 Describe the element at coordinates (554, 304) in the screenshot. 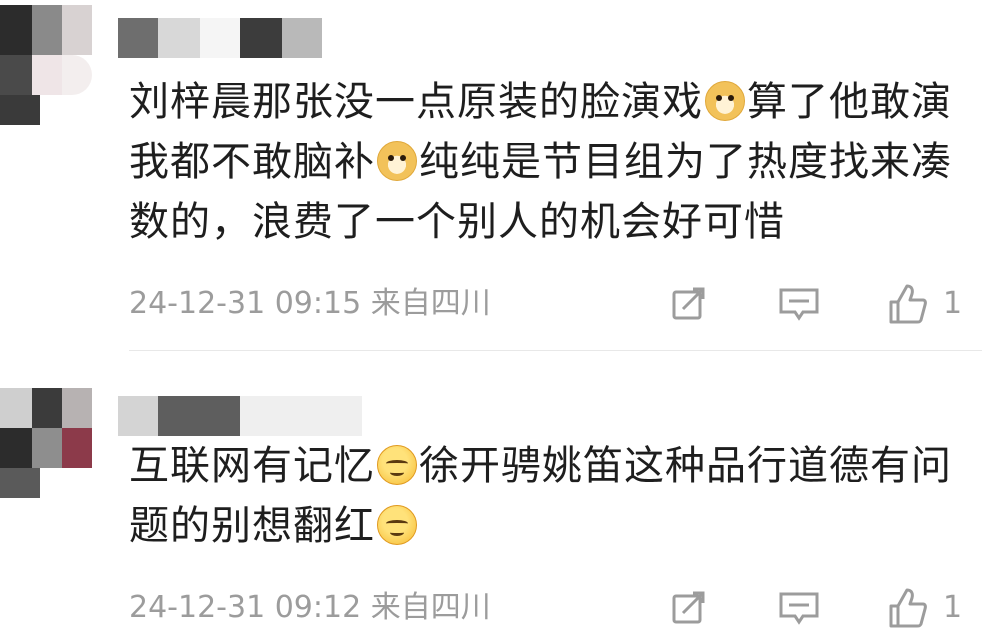

I see `comment-meta: 24-12-31 09:15 来自四川 1` at that location.